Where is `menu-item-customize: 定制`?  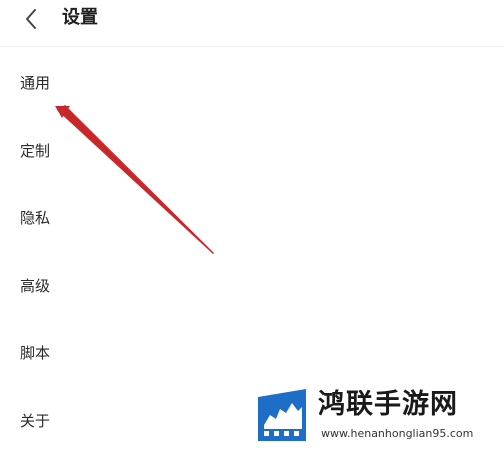 menu-item-customize: 定制 is located at coordinates (252, 152).